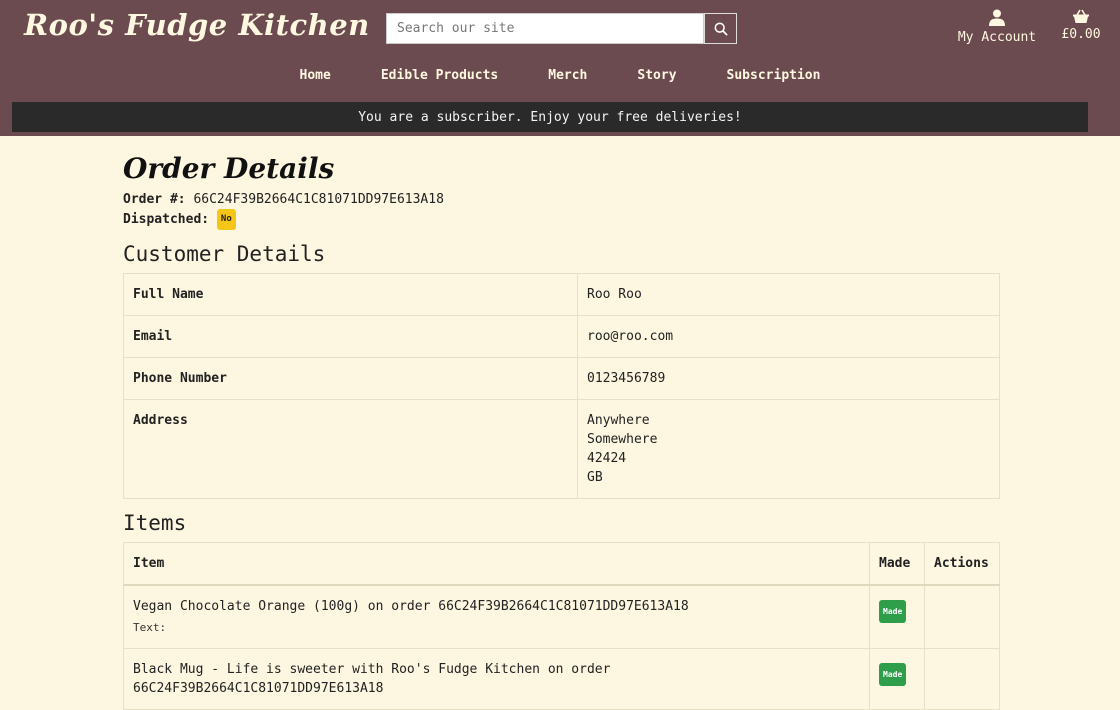 This screenshot has height=710, width=1120. I want to click on page-title: Order Details, so click(229, 168).